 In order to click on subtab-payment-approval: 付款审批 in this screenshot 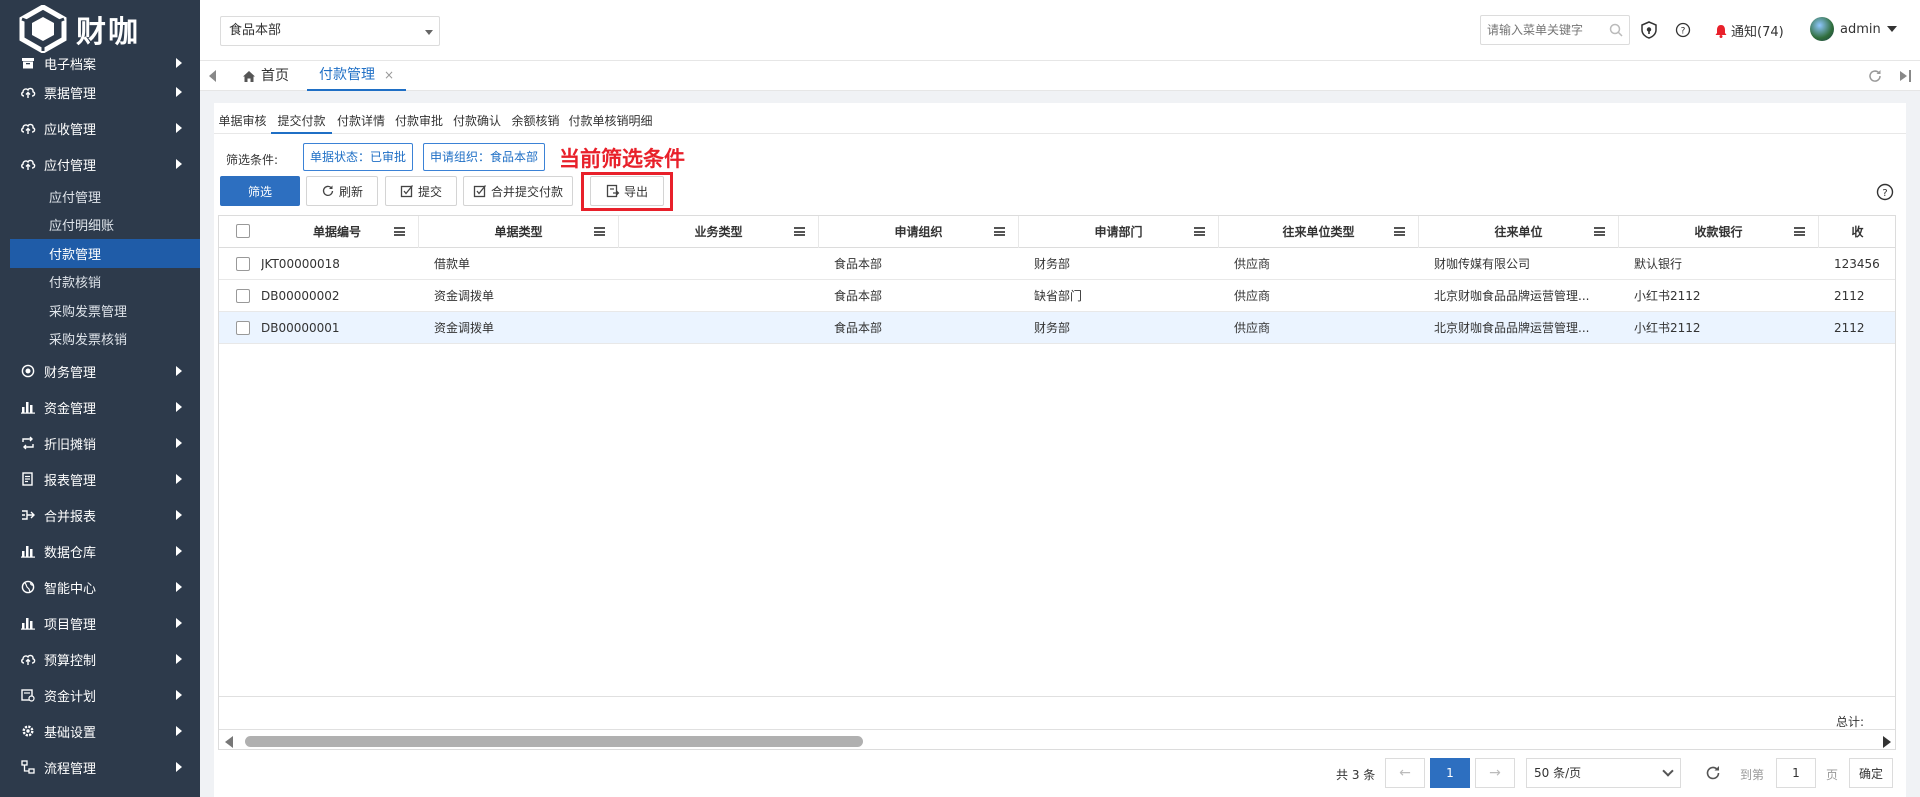, I will do `click(419, 121)`.